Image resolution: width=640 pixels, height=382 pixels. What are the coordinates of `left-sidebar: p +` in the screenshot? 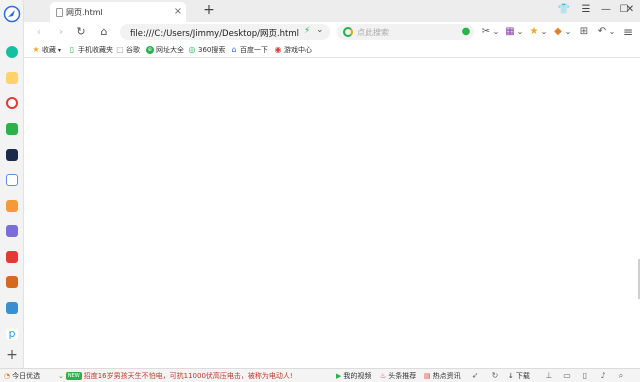 It's located at (12, 184).